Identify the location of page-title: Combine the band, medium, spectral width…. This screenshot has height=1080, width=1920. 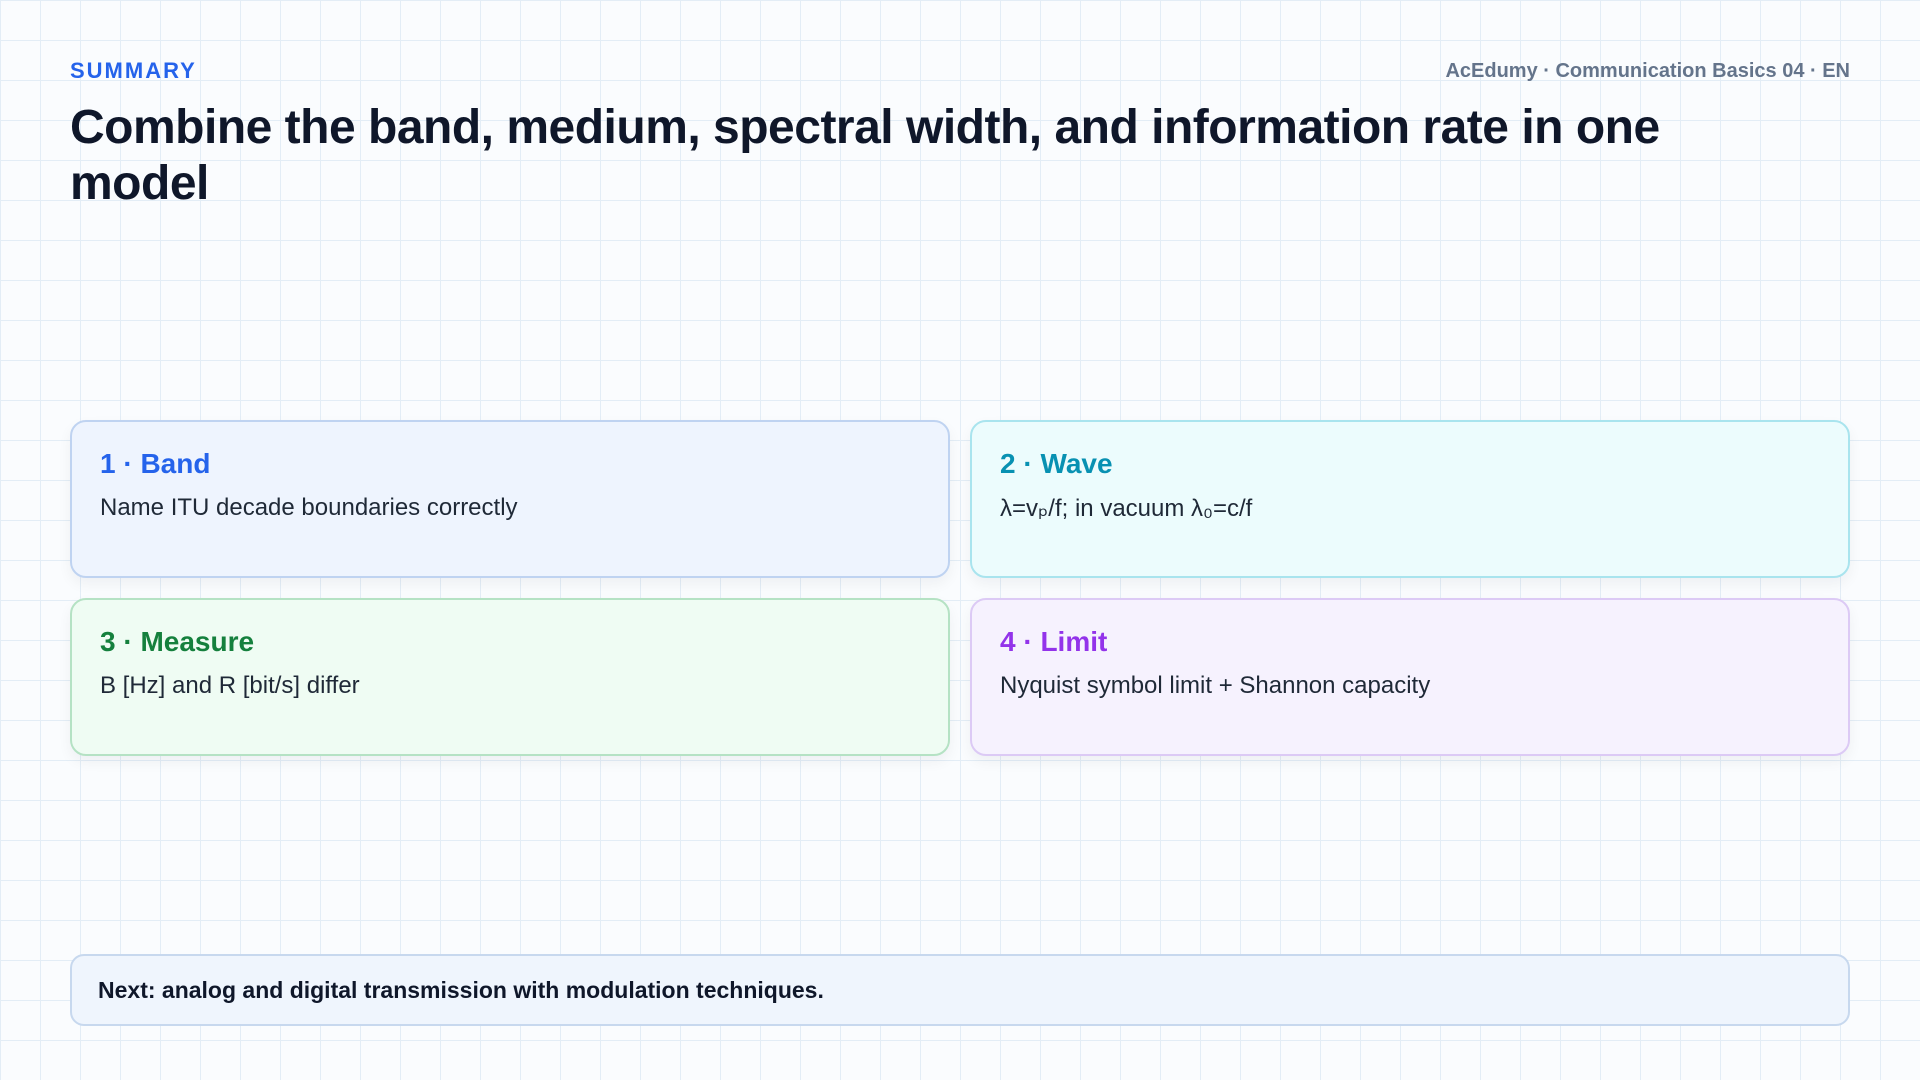
(865, 155).